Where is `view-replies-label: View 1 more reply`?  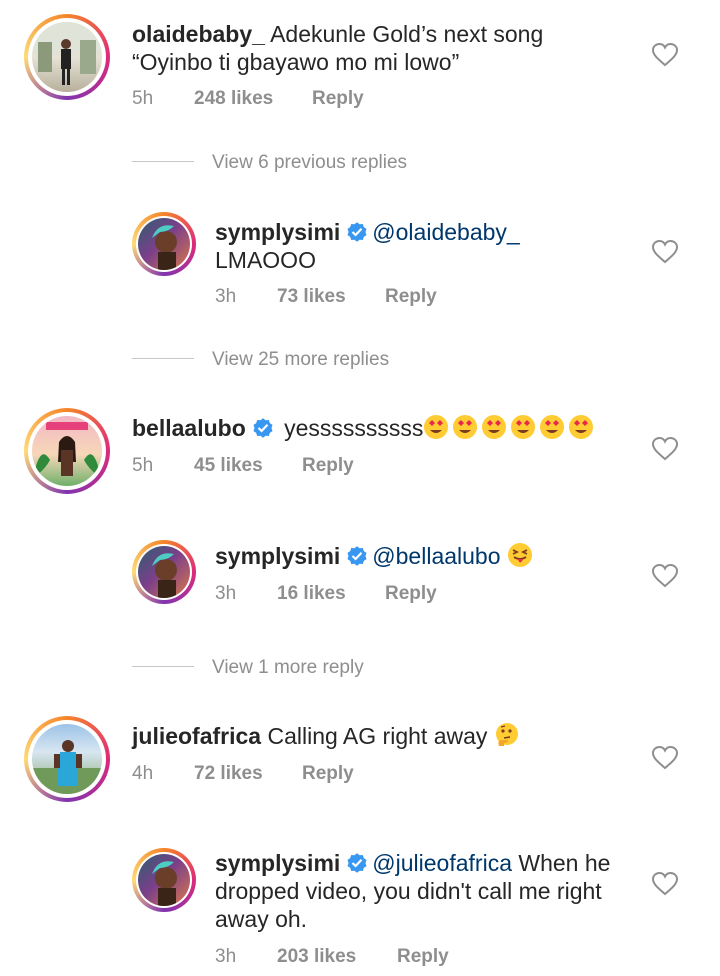
view-replies-label: View 1 more reply is located at coordinates (288, 667).